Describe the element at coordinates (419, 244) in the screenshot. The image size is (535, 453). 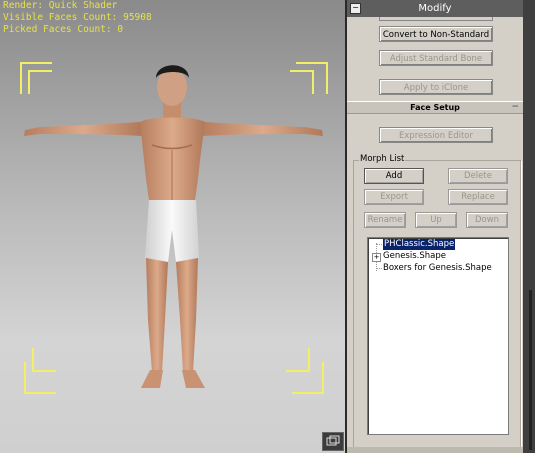
I see `tree-item-phclassic-shape: PHClassic.Shape` at that location.